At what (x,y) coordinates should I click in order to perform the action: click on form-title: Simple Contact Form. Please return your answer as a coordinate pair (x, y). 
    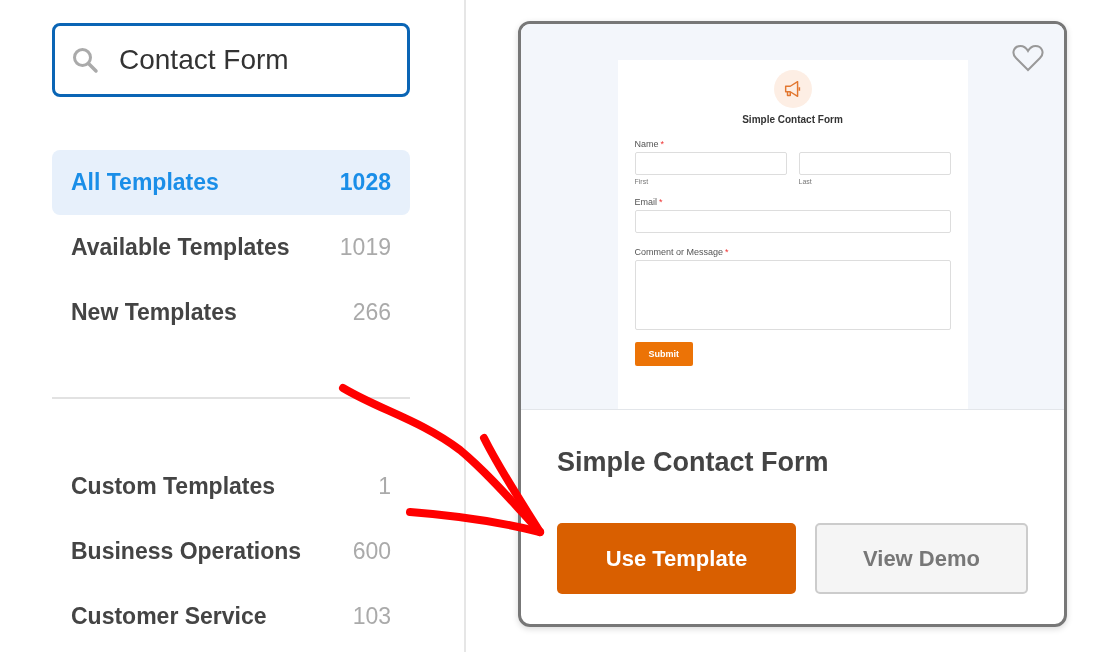
    Looking at the image, I should click on (792, 119).